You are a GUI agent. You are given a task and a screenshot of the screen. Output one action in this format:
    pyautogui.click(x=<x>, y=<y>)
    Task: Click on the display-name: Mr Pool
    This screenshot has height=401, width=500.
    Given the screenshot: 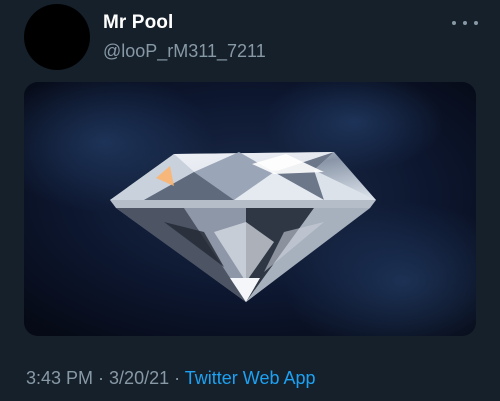 What is the action you would take?
    pyautogui.click(x=138, y=23)
    